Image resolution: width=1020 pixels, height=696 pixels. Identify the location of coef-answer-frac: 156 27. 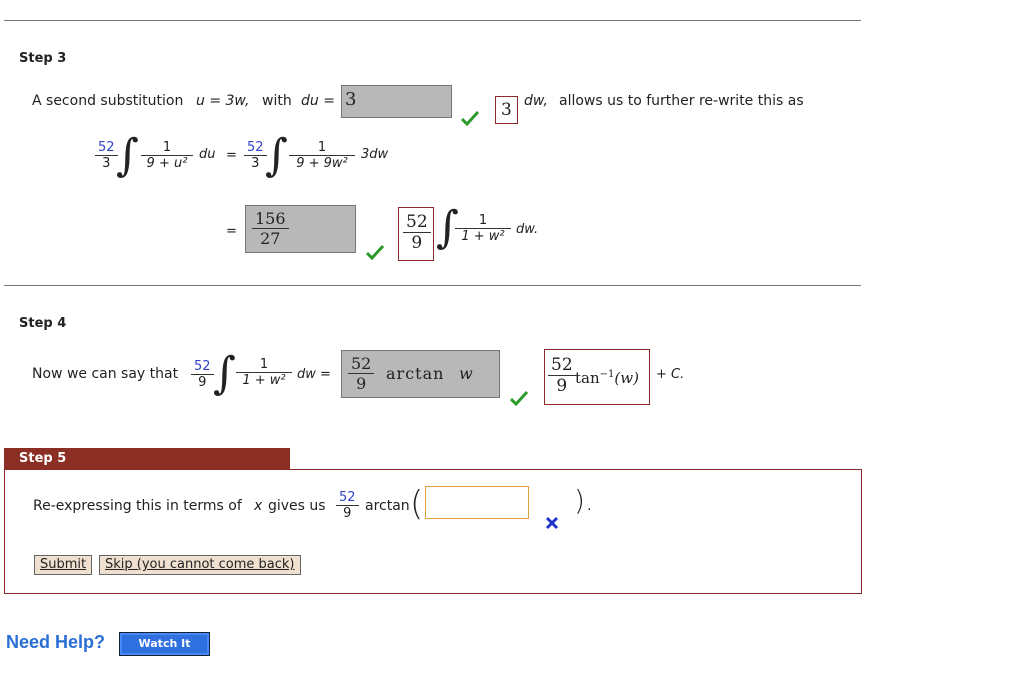
(270, 228).